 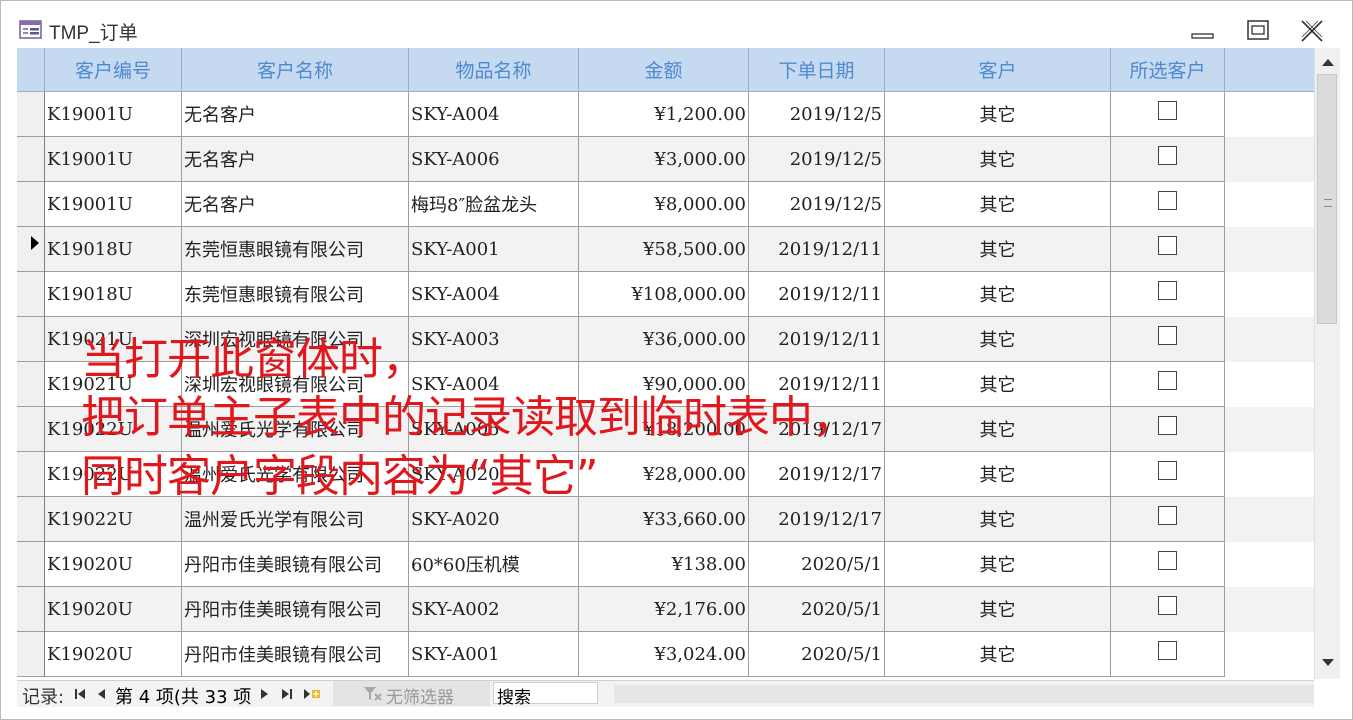 I want to click on cell-customer-id: K19022U, so click(x=113, y=519).